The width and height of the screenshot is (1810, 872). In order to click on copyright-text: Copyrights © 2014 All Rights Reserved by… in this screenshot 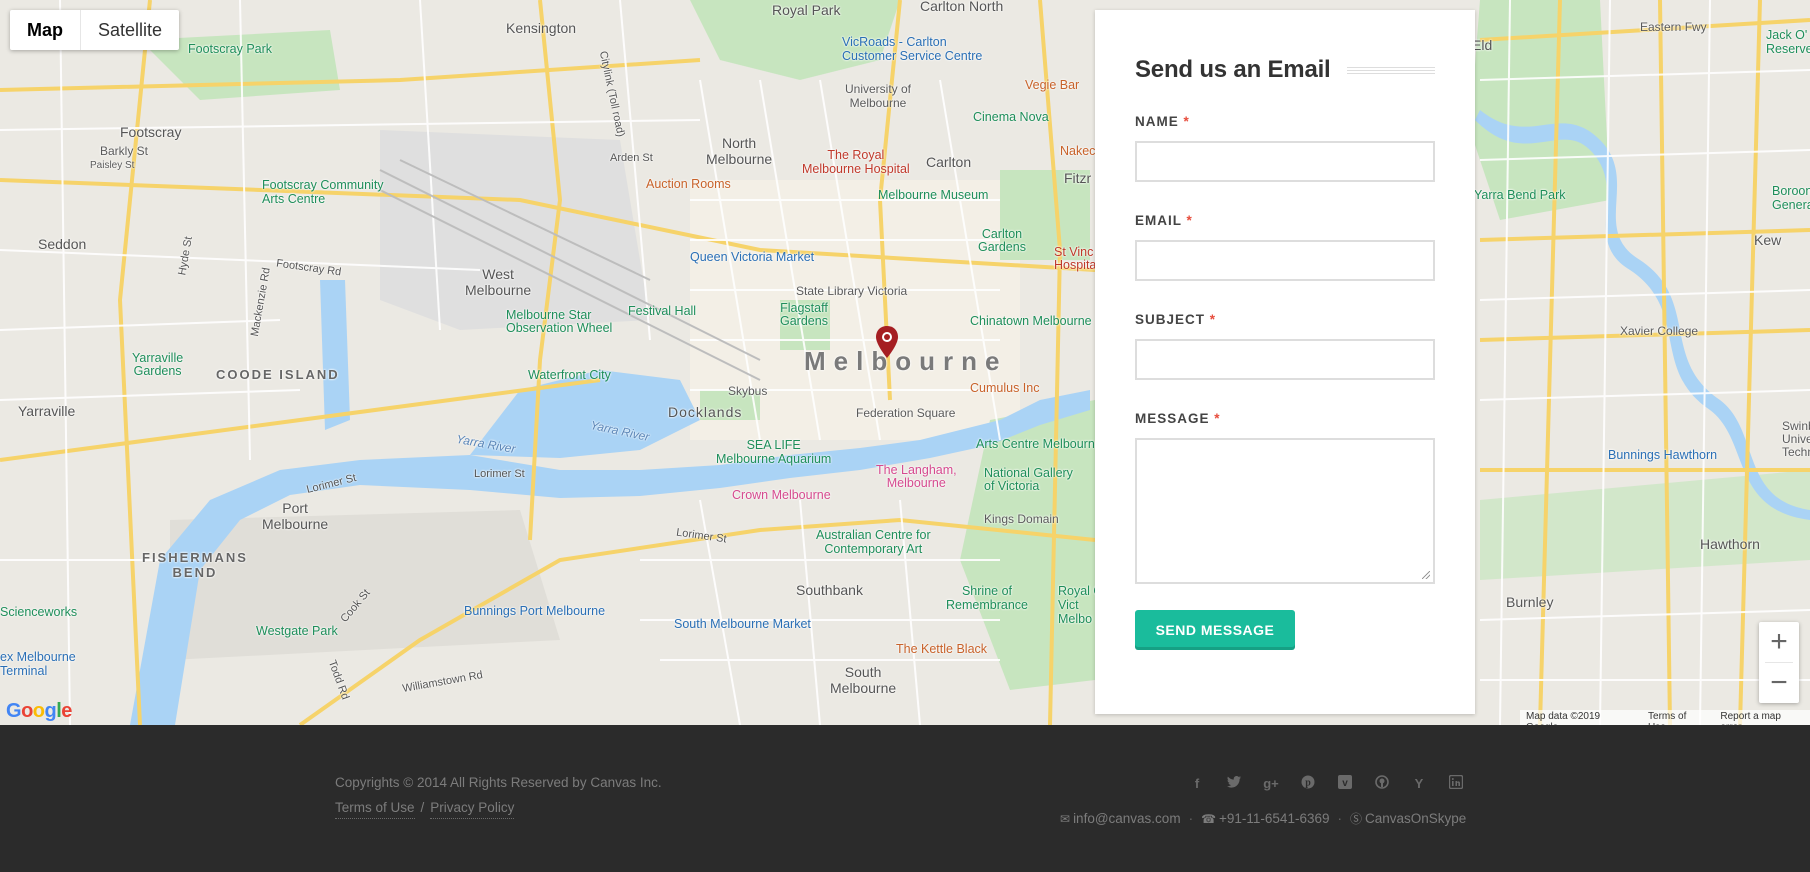, I will do `click(498, 782)`.